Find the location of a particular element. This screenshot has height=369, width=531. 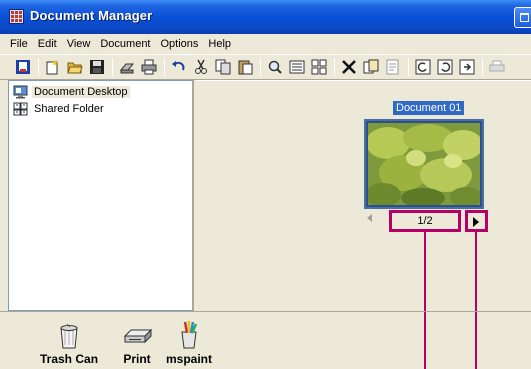

tree-item-shared-folder: Shared Folder is located at coordinates (59, 108).